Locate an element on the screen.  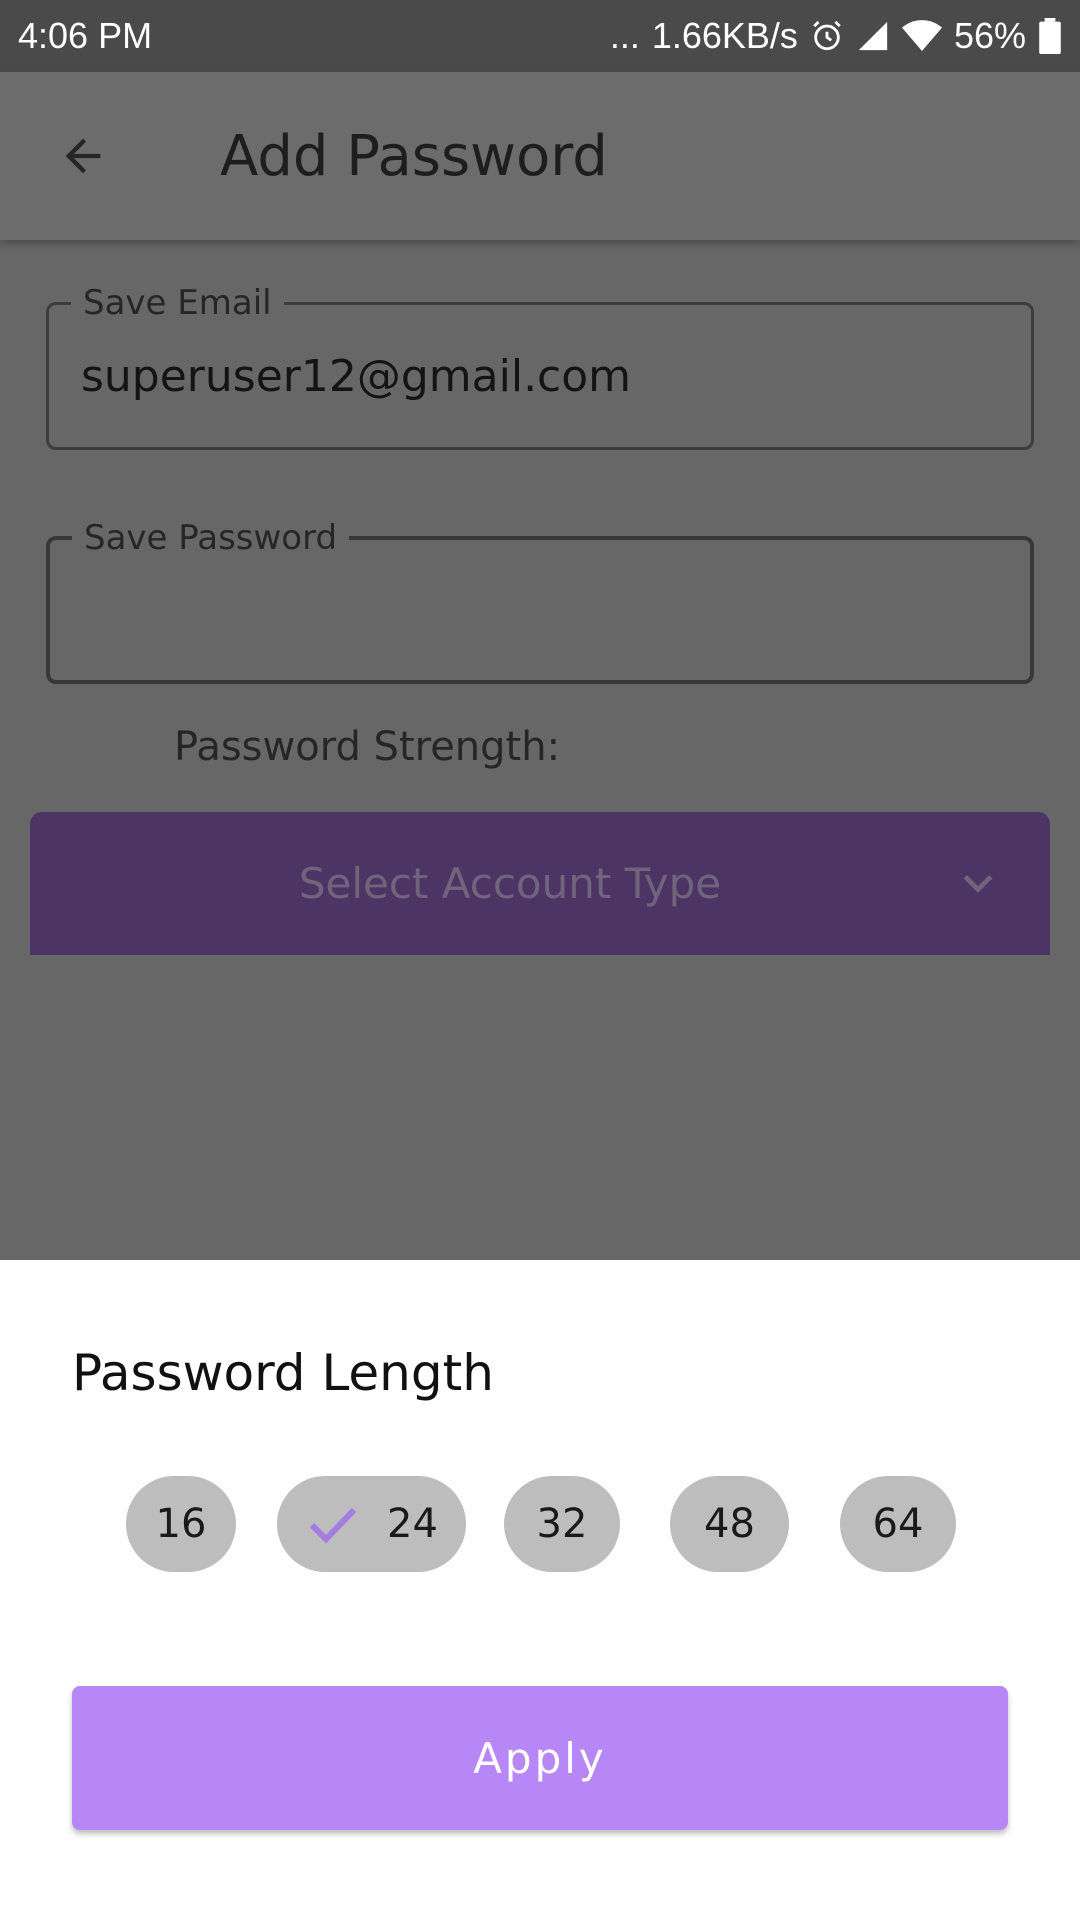
chip-48: 48 is located at coordinates (729, 1524).